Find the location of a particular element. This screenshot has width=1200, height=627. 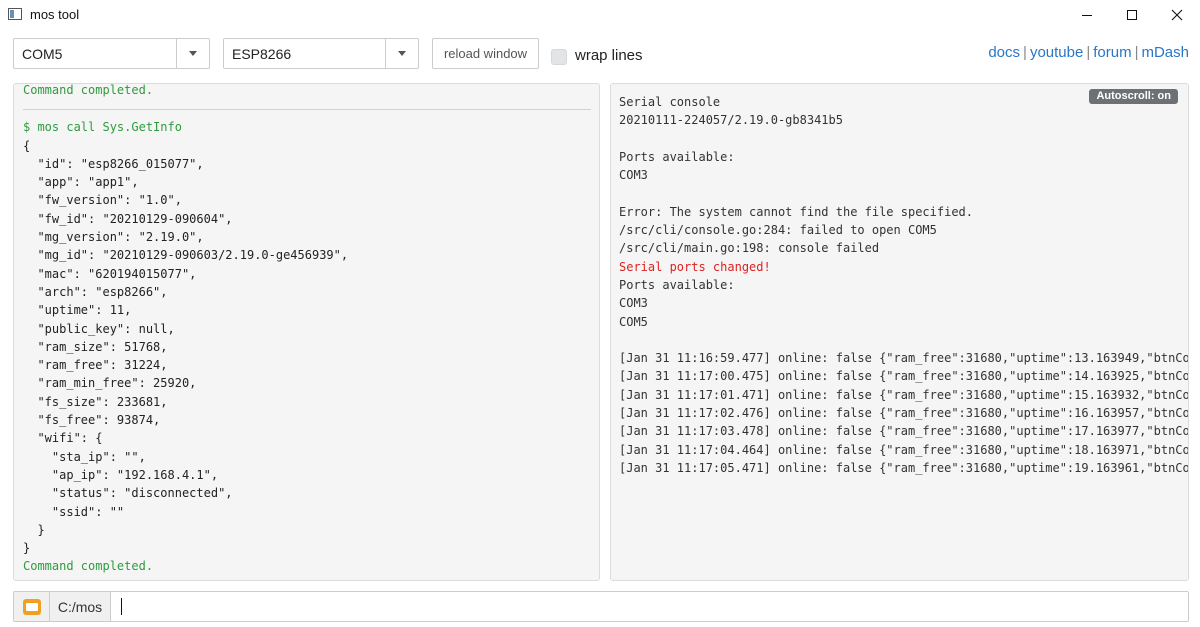

output-line: "ap_ip": "192.168.4.1", is located at coordinates (121, 474).